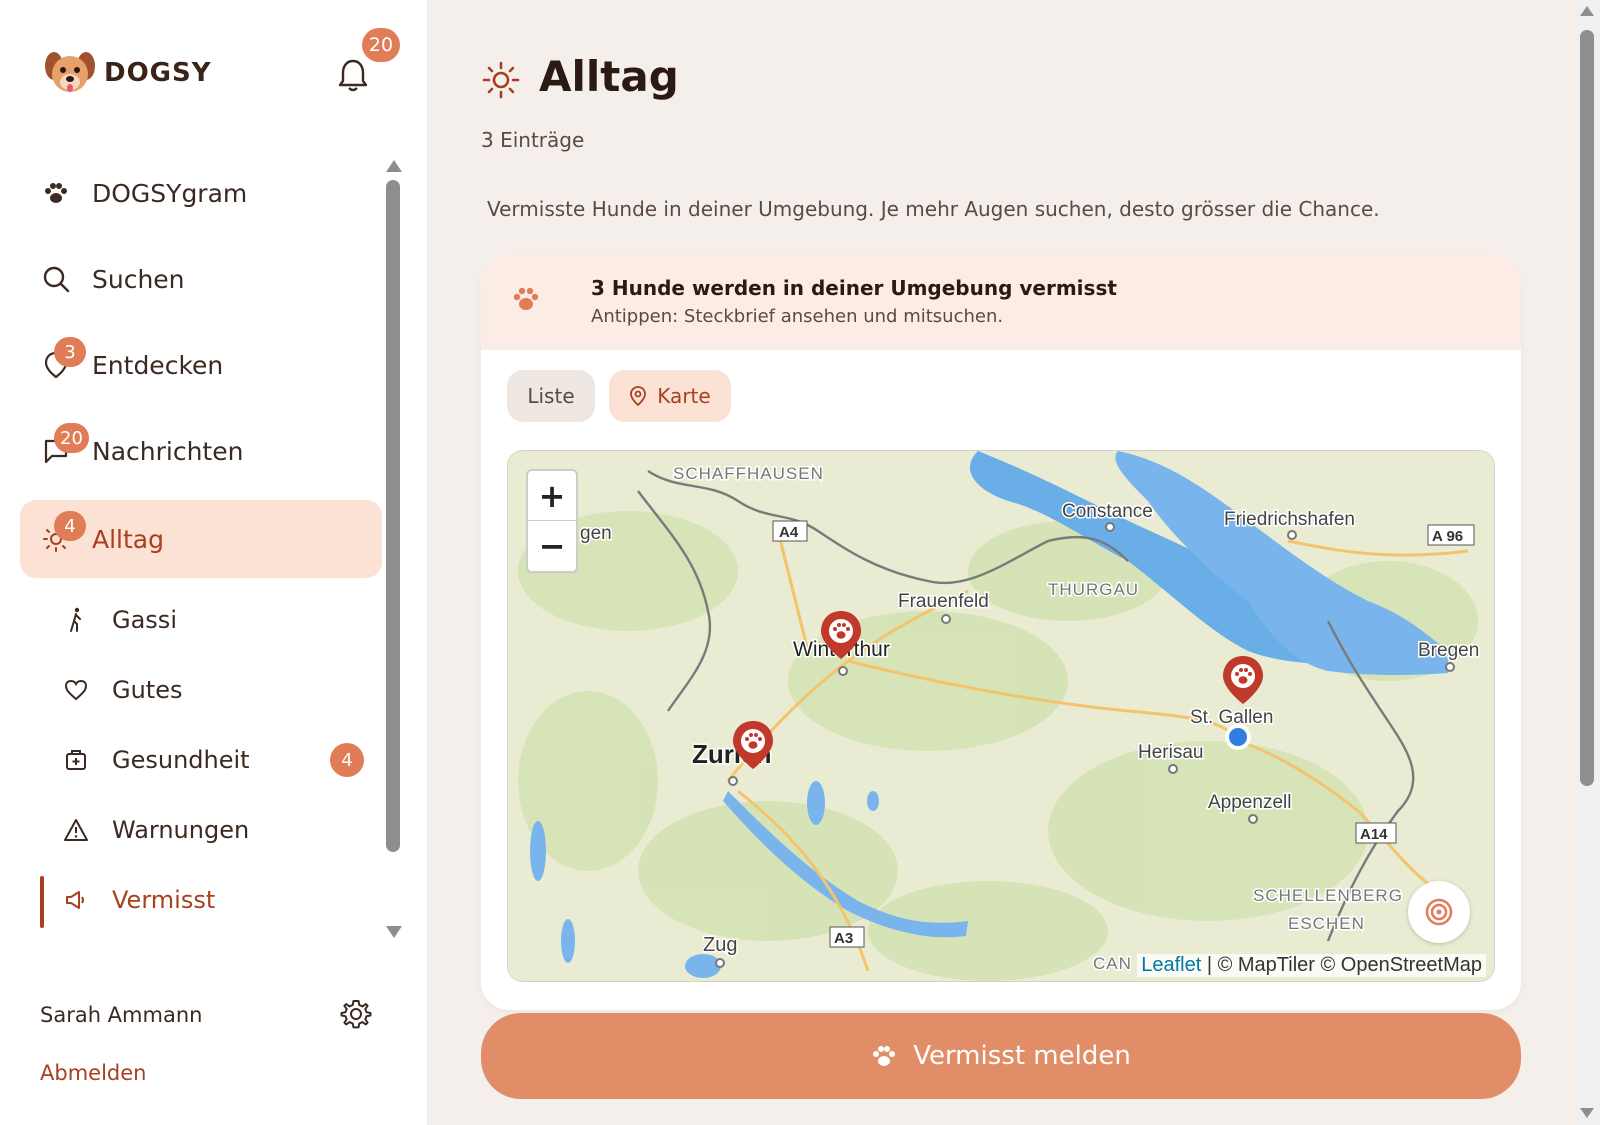  What do you see at coordinates (1289, 519) in the screenshot?
I see `place-label: Friedrichshafen` at bounding box center [1289, 519].